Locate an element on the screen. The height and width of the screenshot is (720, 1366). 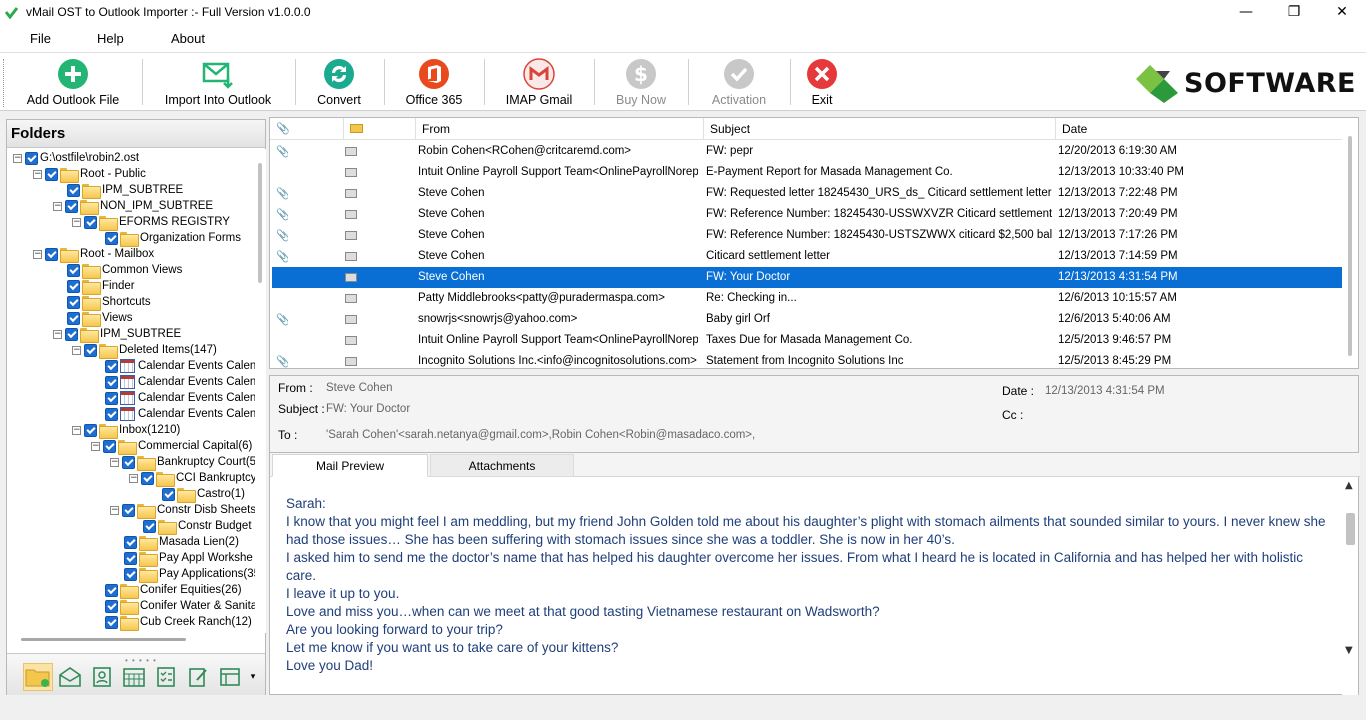
tree-node-calendar-events-2: Calendar Events Calen is located at coordinates (180, 382).